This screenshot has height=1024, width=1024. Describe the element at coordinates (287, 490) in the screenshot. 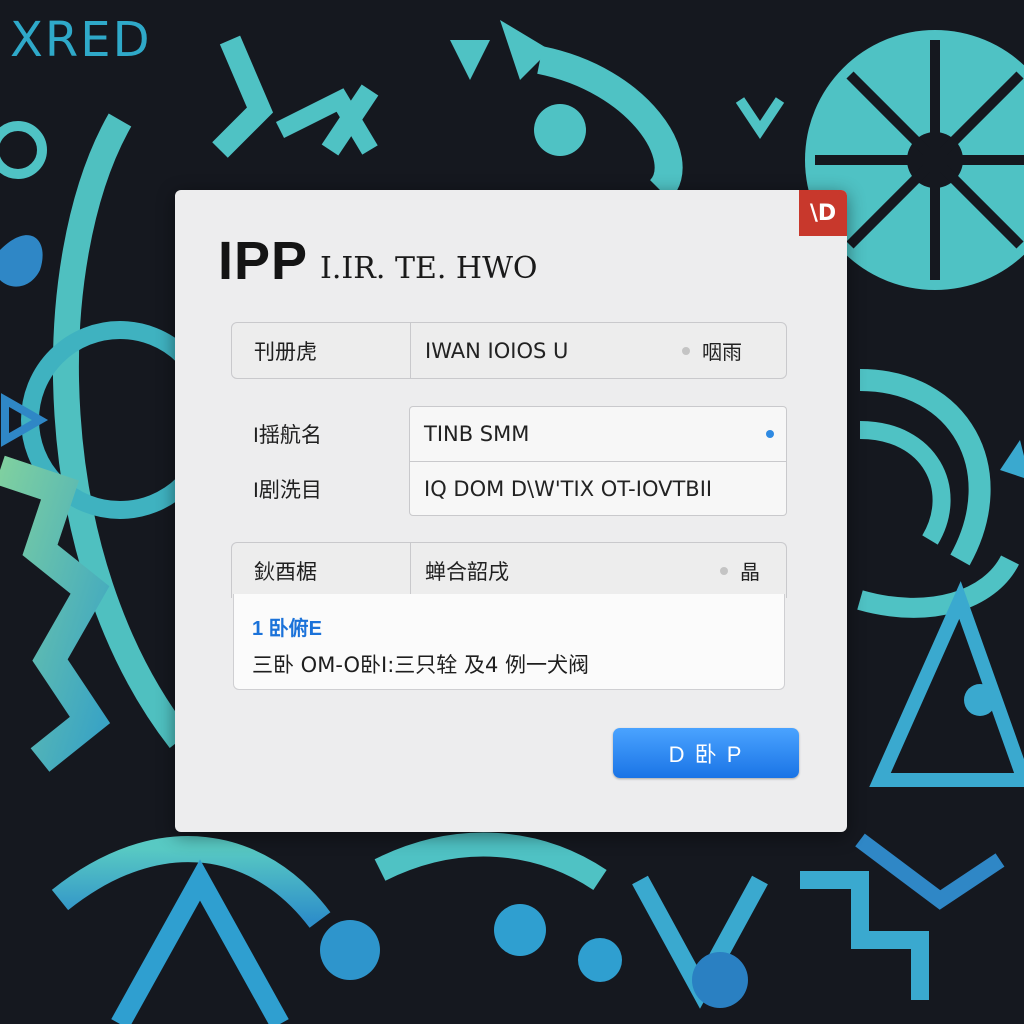

I see `row-label: I剧洗目` at that location.